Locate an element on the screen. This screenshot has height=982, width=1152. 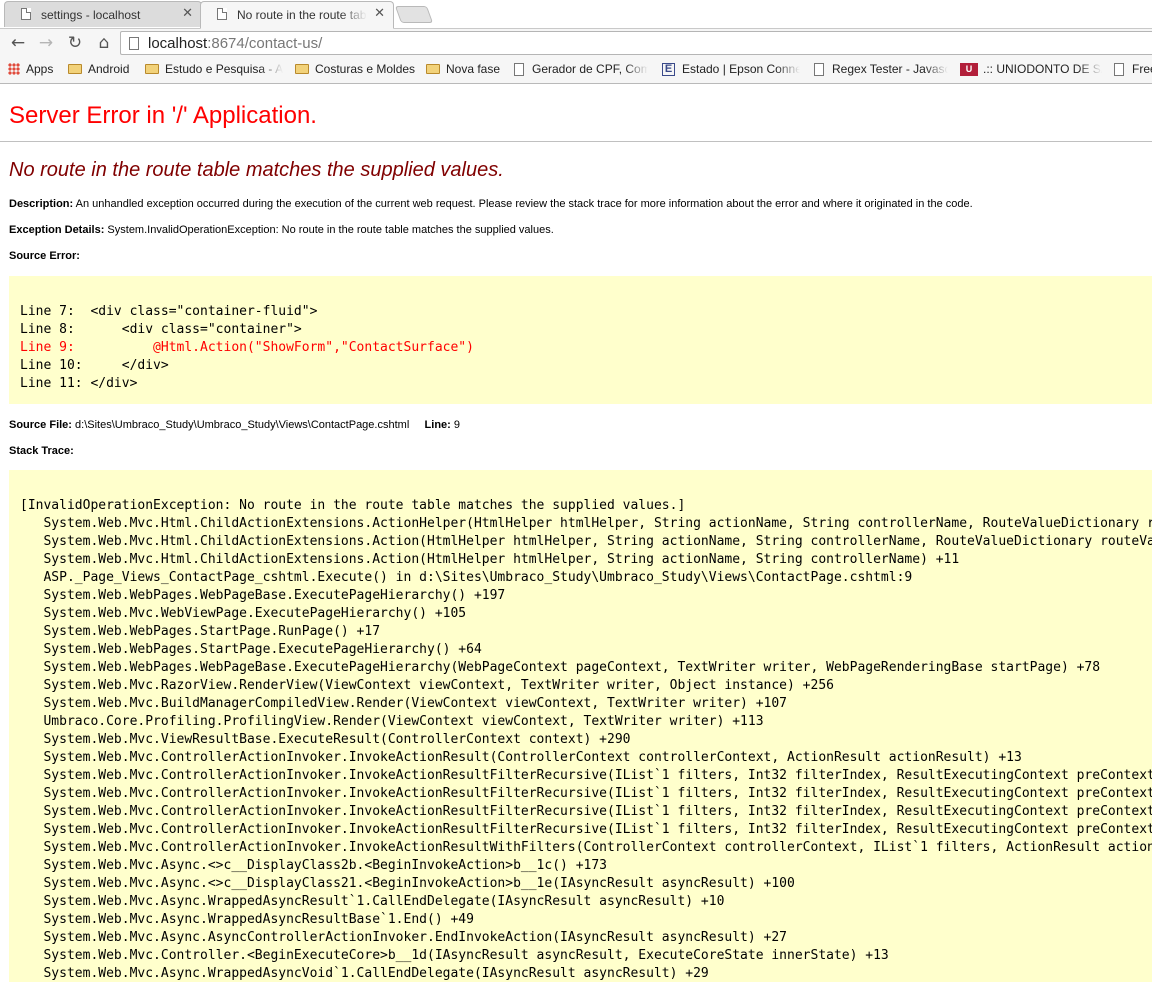
source-line: Line 11: </div> is located at coordinates (79, 383).